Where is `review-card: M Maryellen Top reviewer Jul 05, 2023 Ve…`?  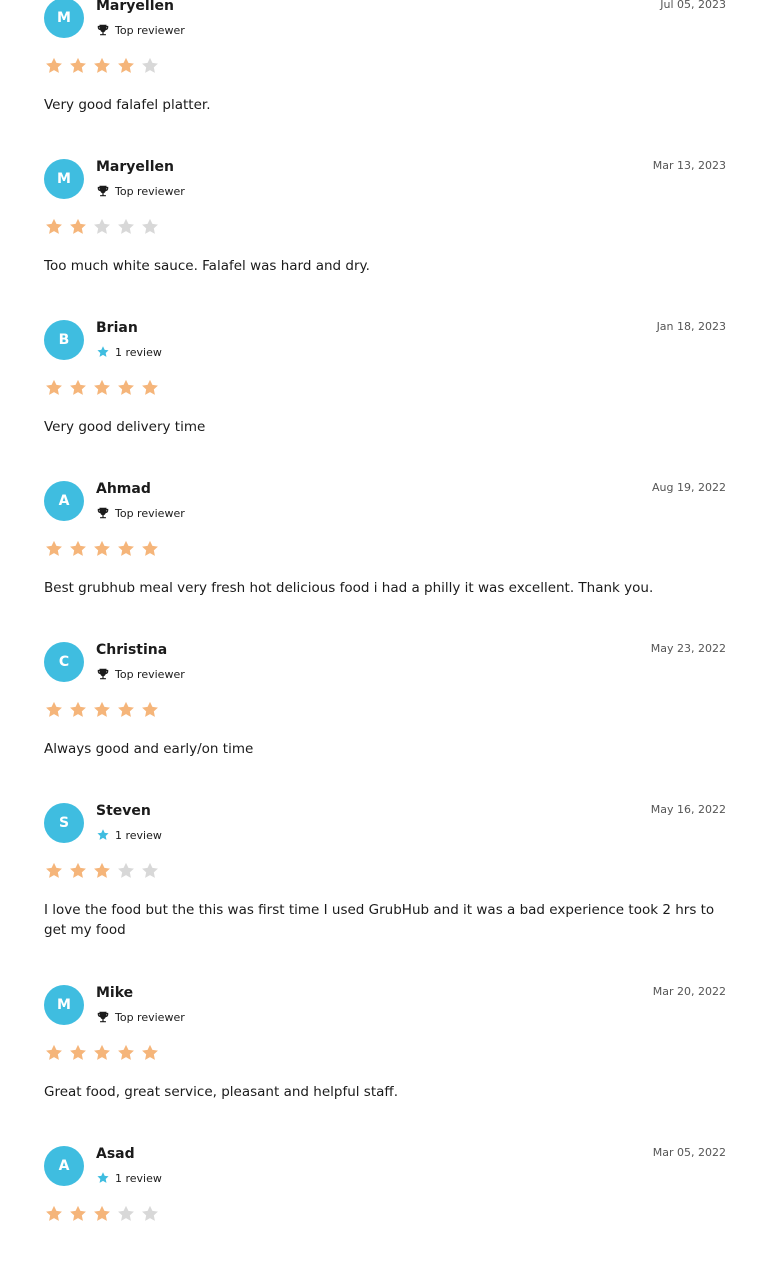
review-card: M Maryellen Top reviewer Jul 05, 2023 Ve… is located at coordinates (385, 69).